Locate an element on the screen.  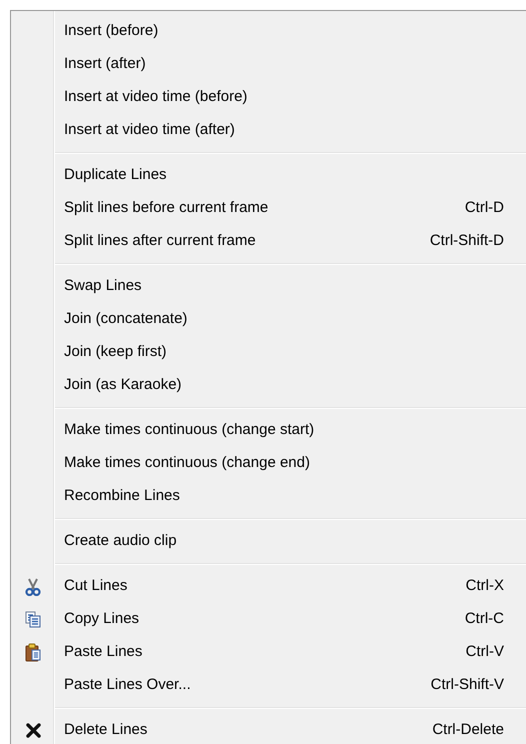
menu-item: Copy Lines Ctrl-C is located at coordinates (263, 619).